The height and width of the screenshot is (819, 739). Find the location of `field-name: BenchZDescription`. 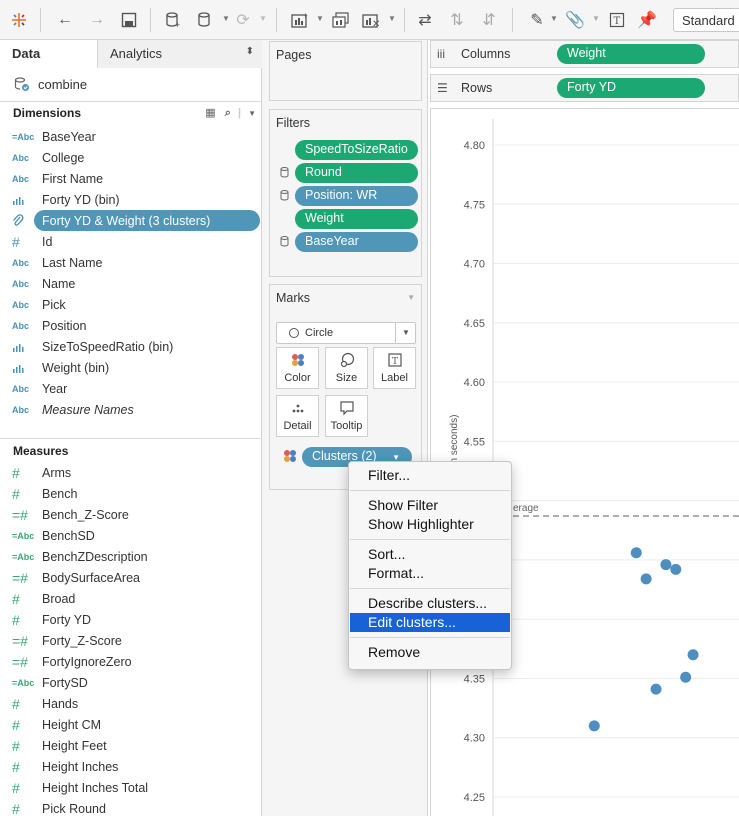

field-name: BenchZDescription is located at coordinates (95, 556).